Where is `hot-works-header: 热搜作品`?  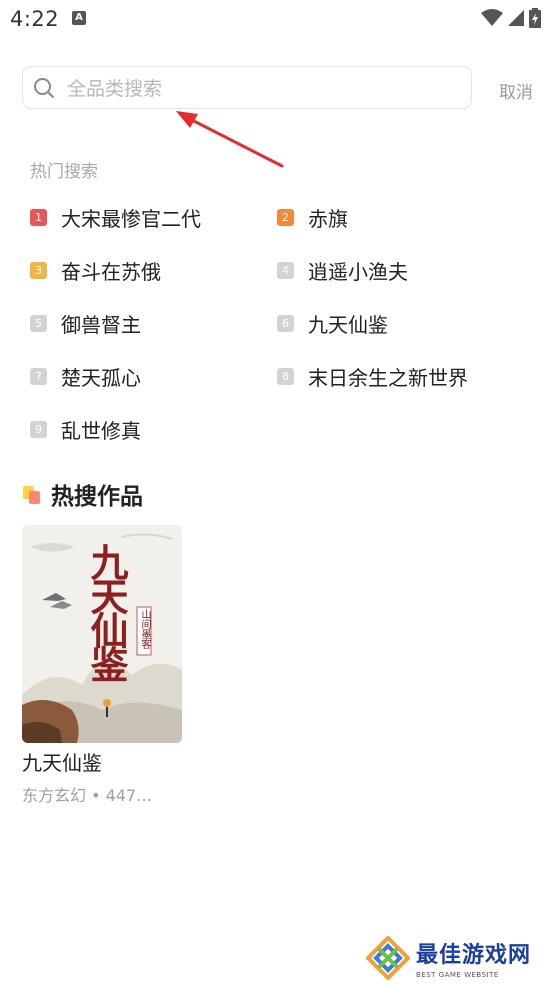
hot-works-header: 热搜作品 is located at coordinates (83, 494).